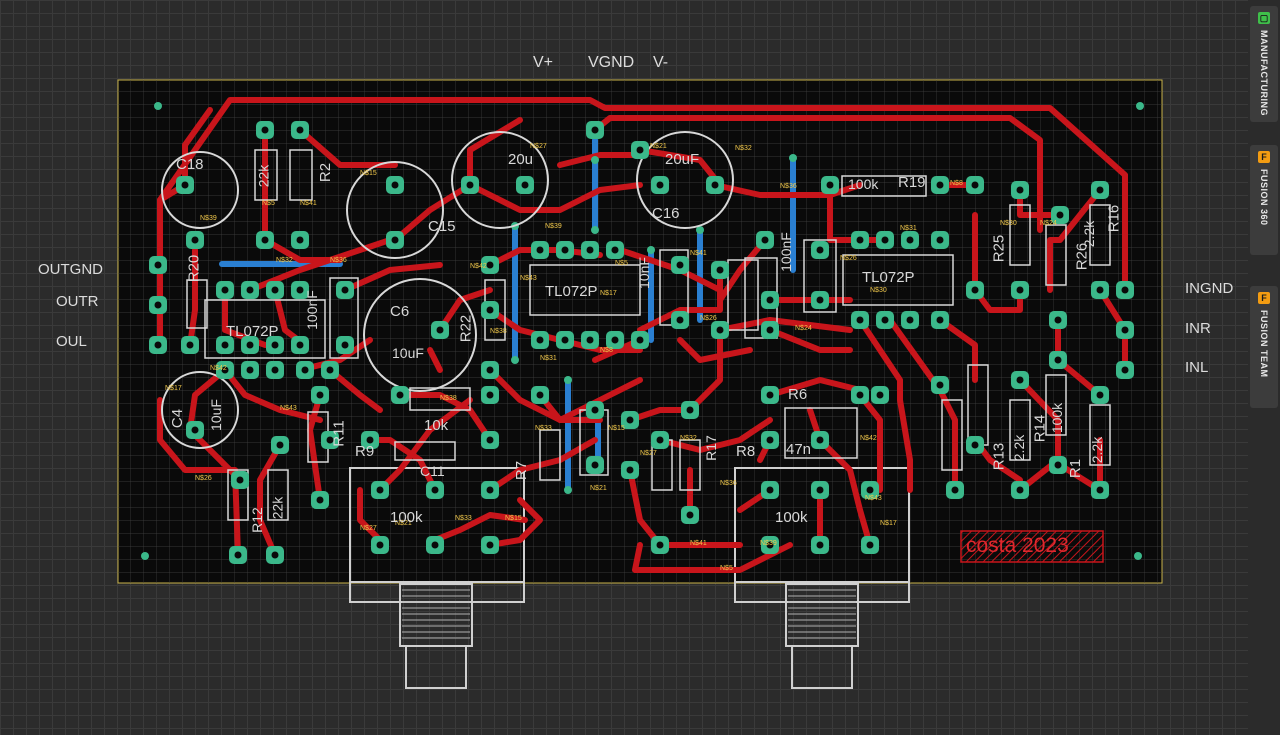 This screenshot has width=1280, height=735. What do you see at coordinates (256, 520) in the screenshot?
I see `r12-label: R12` at bounding box center [256, 520].